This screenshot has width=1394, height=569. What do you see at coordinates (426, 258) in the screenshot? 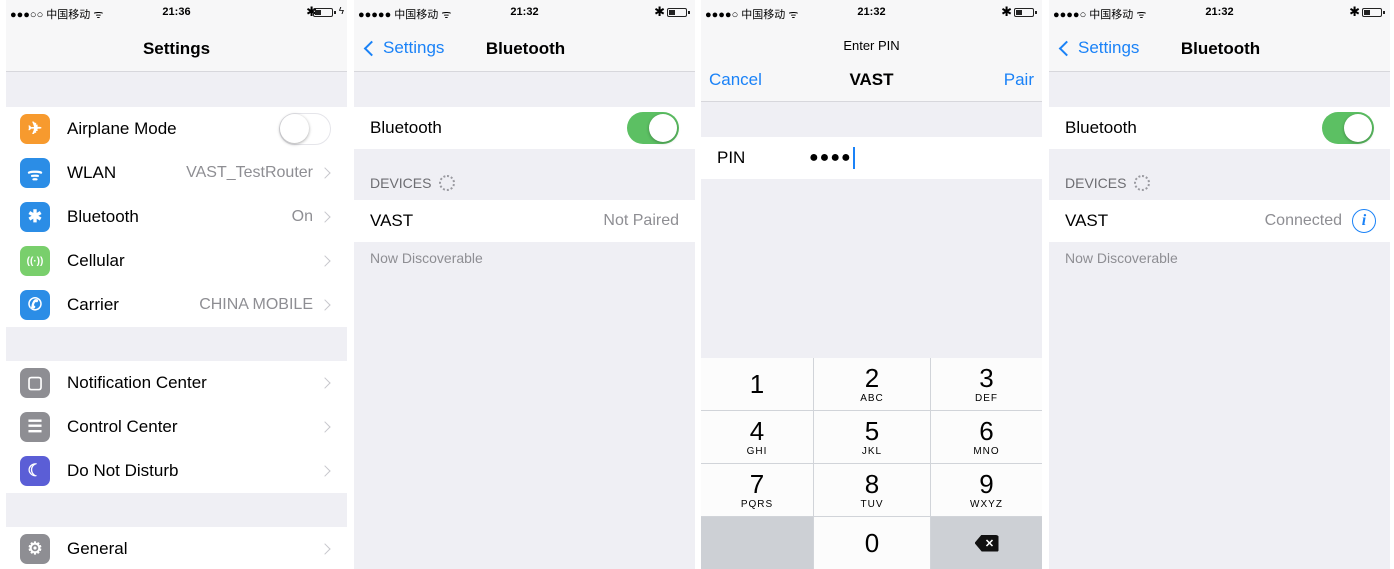
I see `discoverable-note: Now Discoverable` at bounding box center [426, 258].